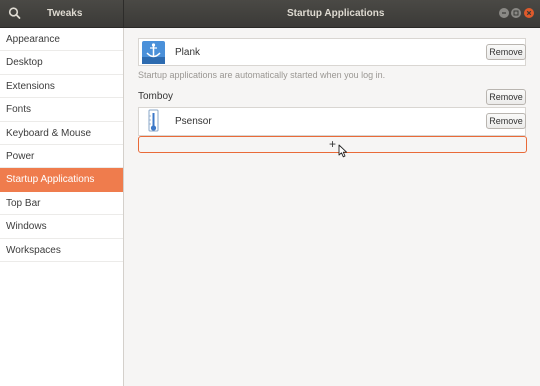  I want to click on close-icon, so click(529, 13).